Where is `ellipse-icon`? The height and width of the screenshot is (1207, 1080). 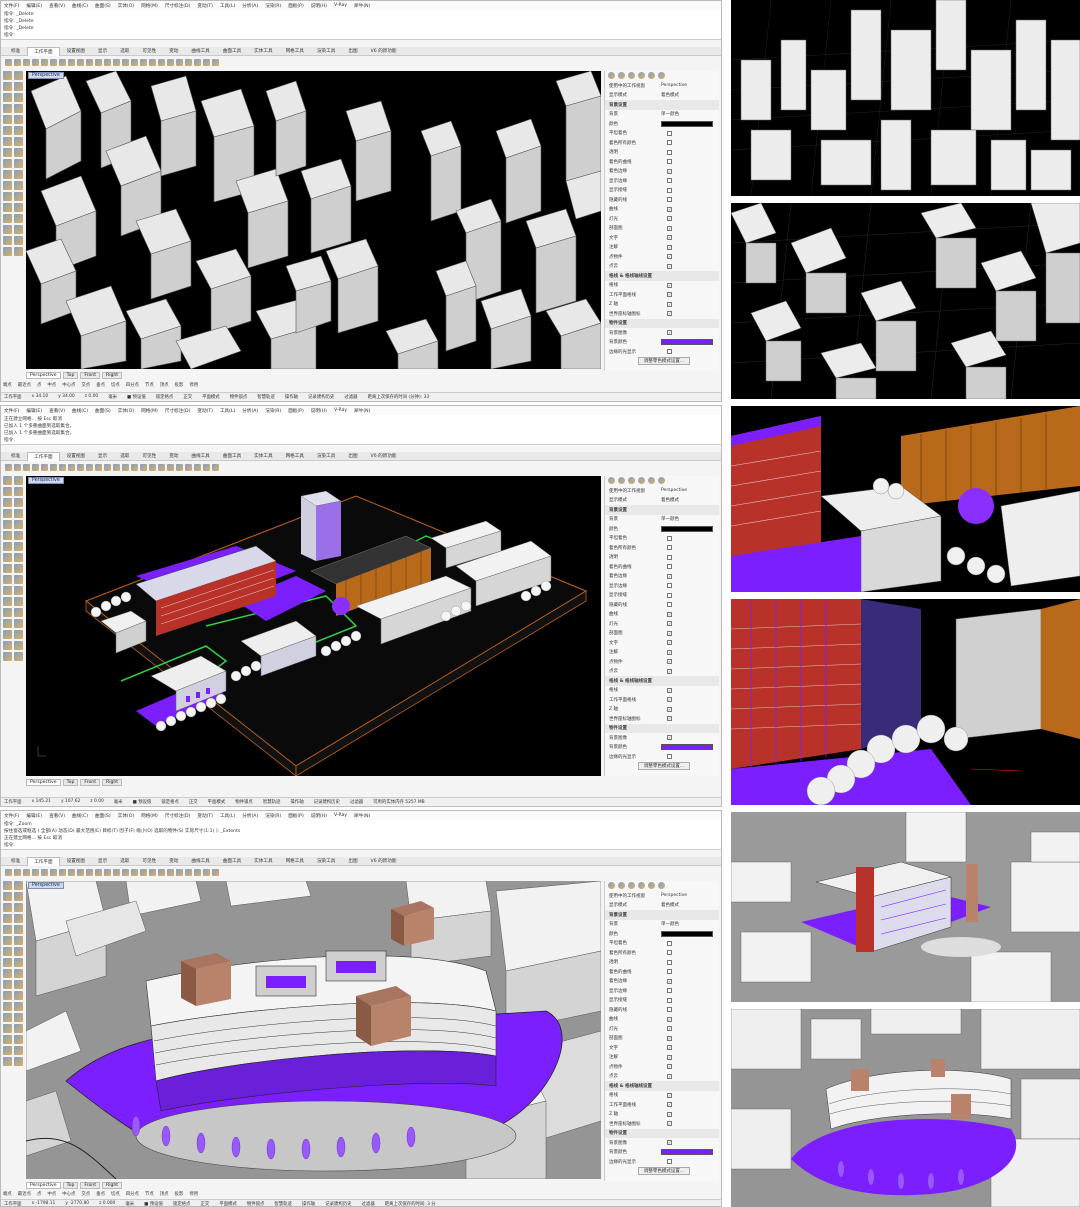 ellipse-icon is located at coordinates (18, 108).